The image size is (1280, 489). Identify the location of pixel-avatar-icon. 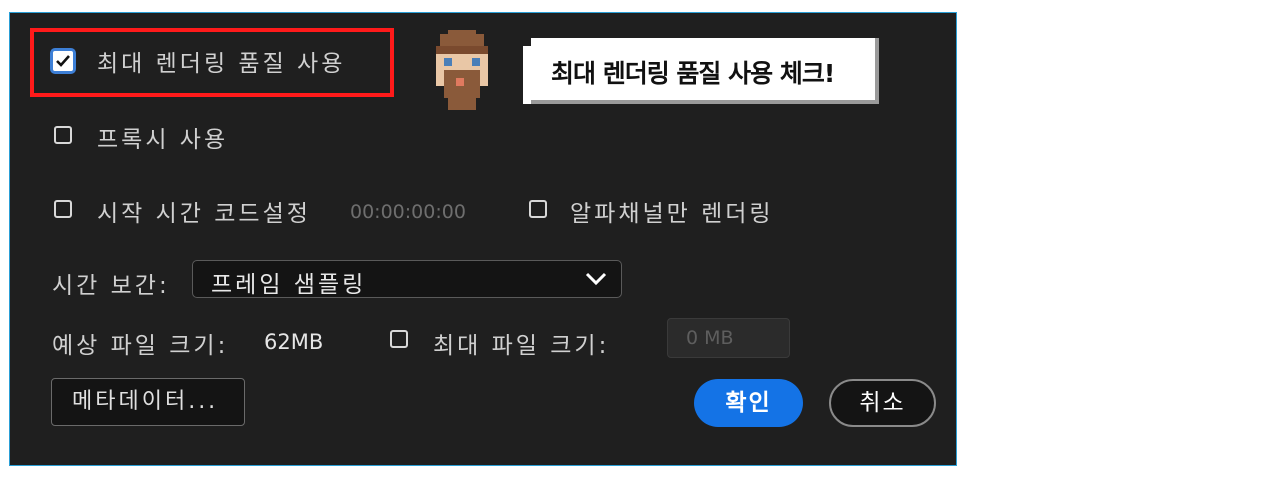
(462, 70).